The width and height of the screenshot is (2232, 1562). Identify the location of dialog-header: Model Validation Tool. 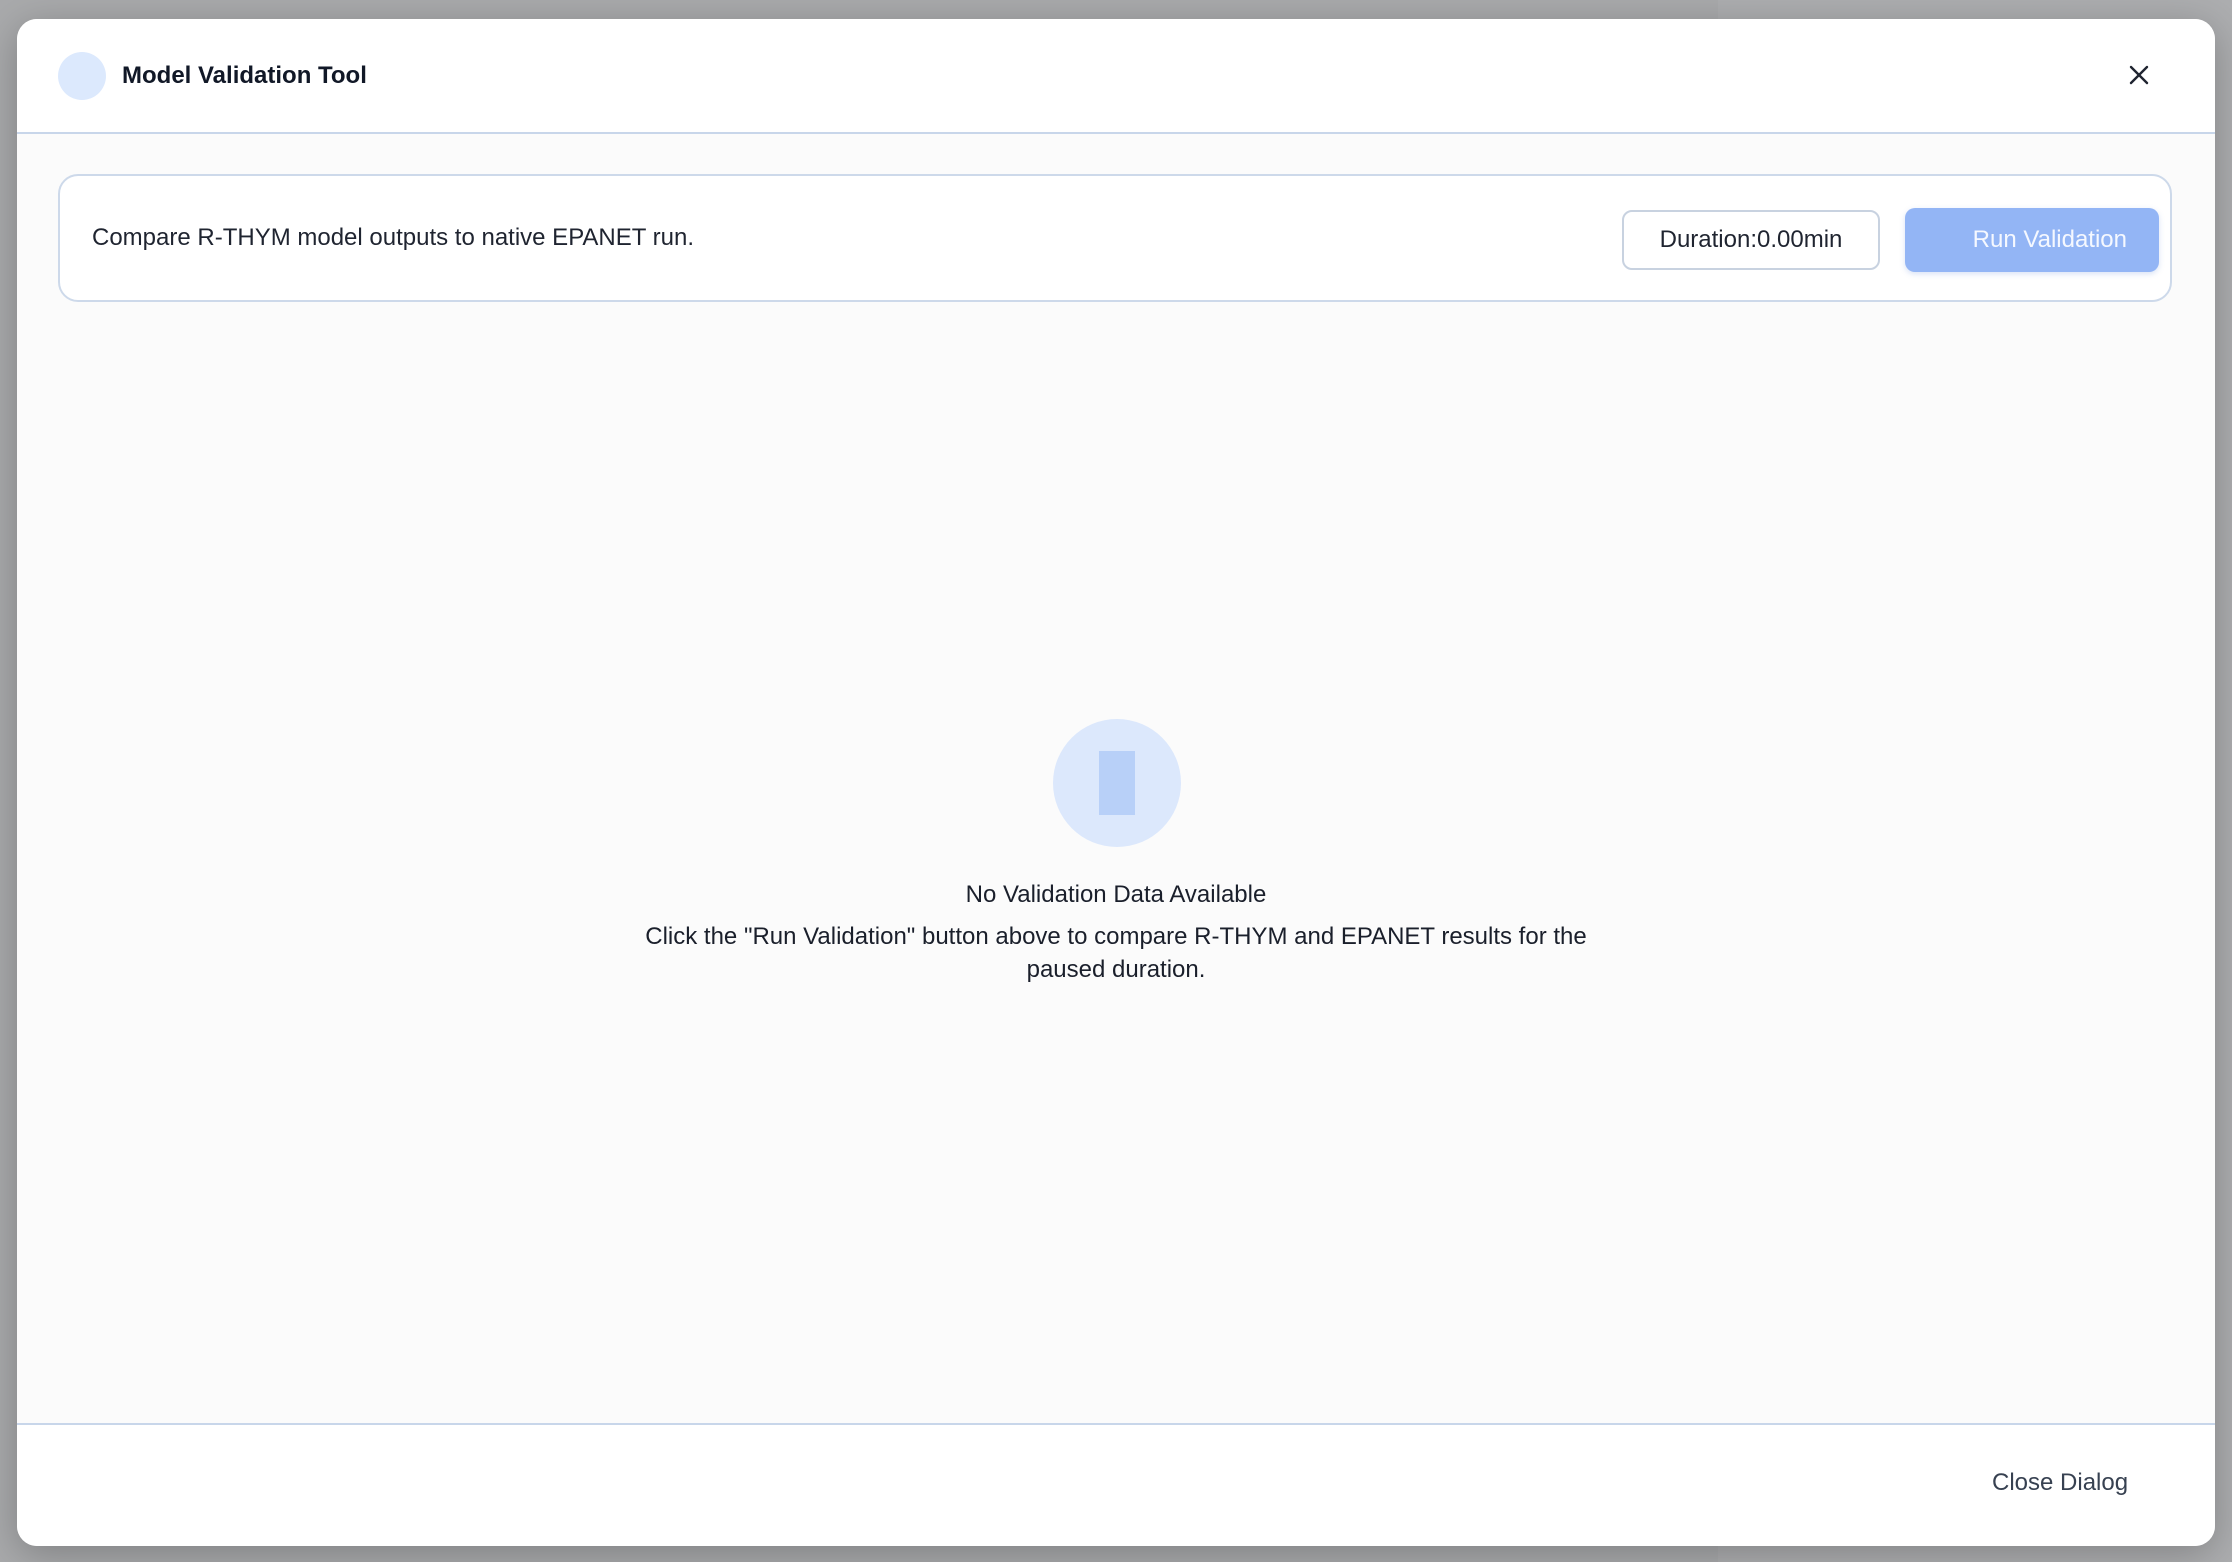
(1116, 76).